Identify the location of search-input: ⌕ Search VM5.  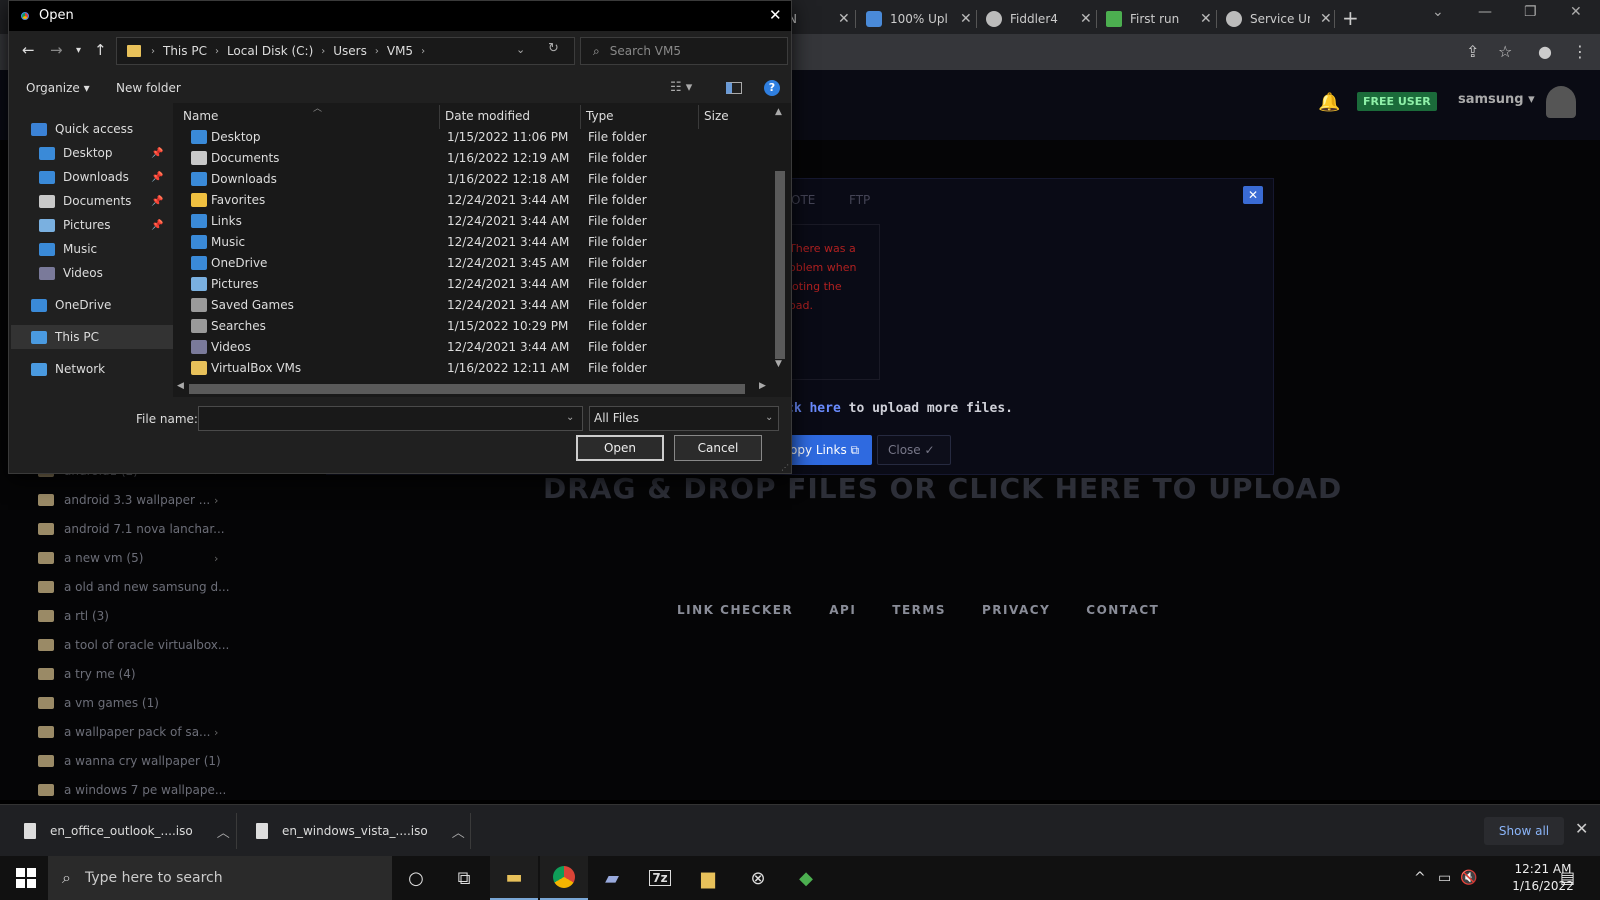
(684, 51).